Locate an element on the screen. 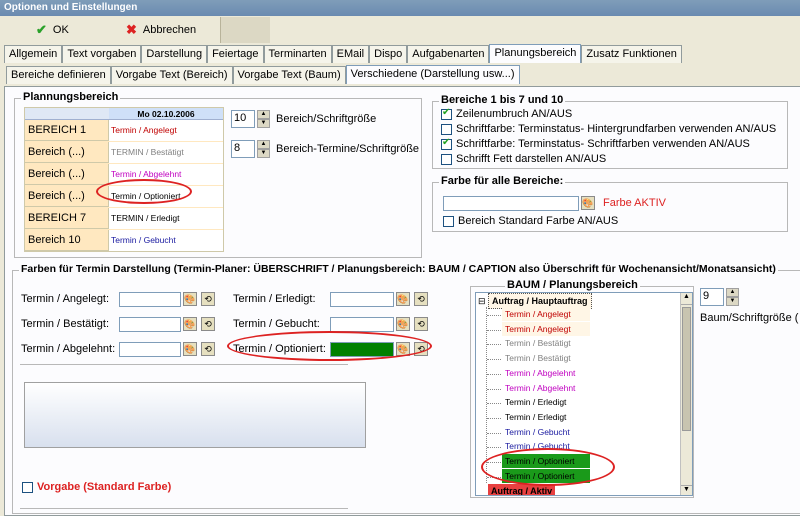 Image resolution: width=800 pixels, height=516 pixels. termine-fontsize-spinner: 8 ▲ ▼ Bereich-Termine/Schriftgröße is located at coordinates (325, 149).